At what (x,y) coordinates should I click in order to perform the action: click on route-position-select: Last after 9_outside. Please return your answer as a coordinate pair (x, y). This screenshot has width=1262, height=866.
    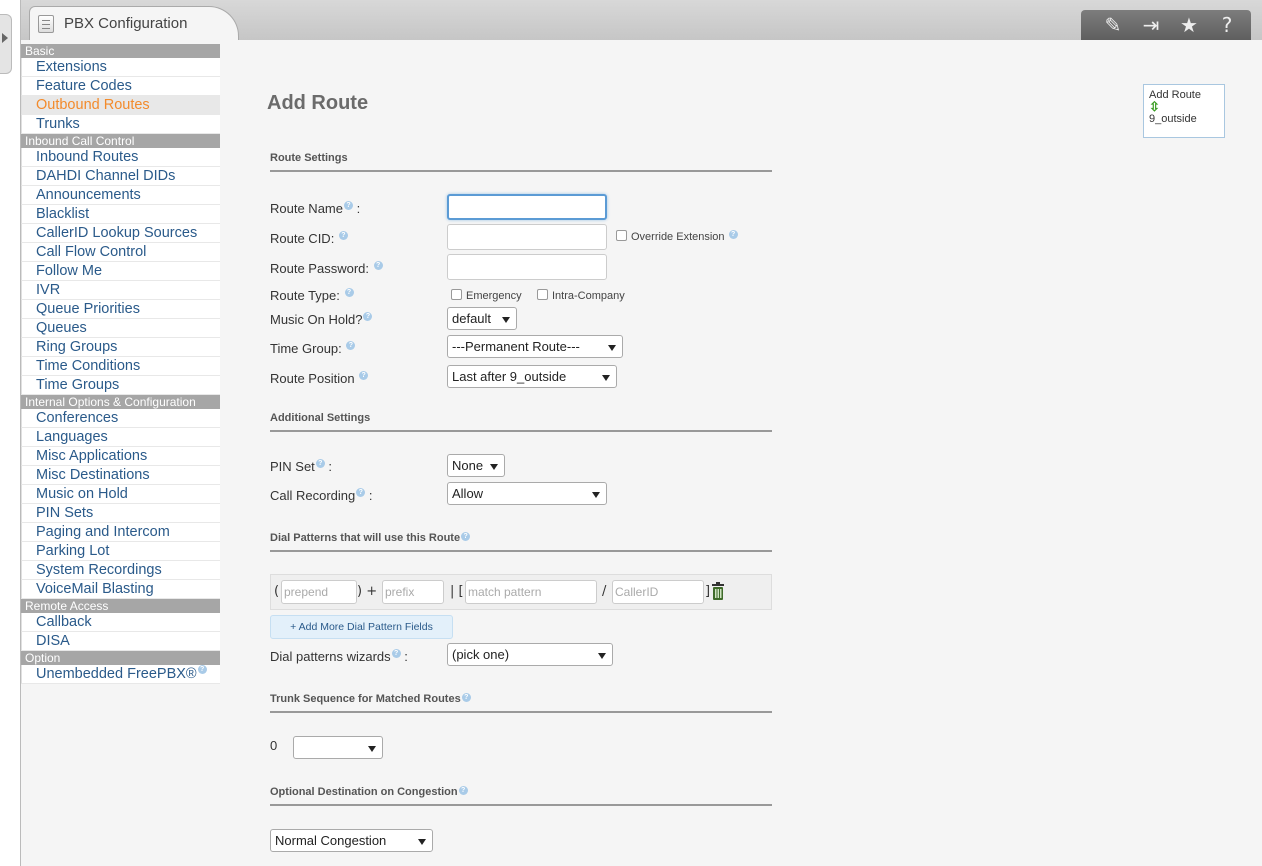
    Looking at the image, I should click on (532, 376).